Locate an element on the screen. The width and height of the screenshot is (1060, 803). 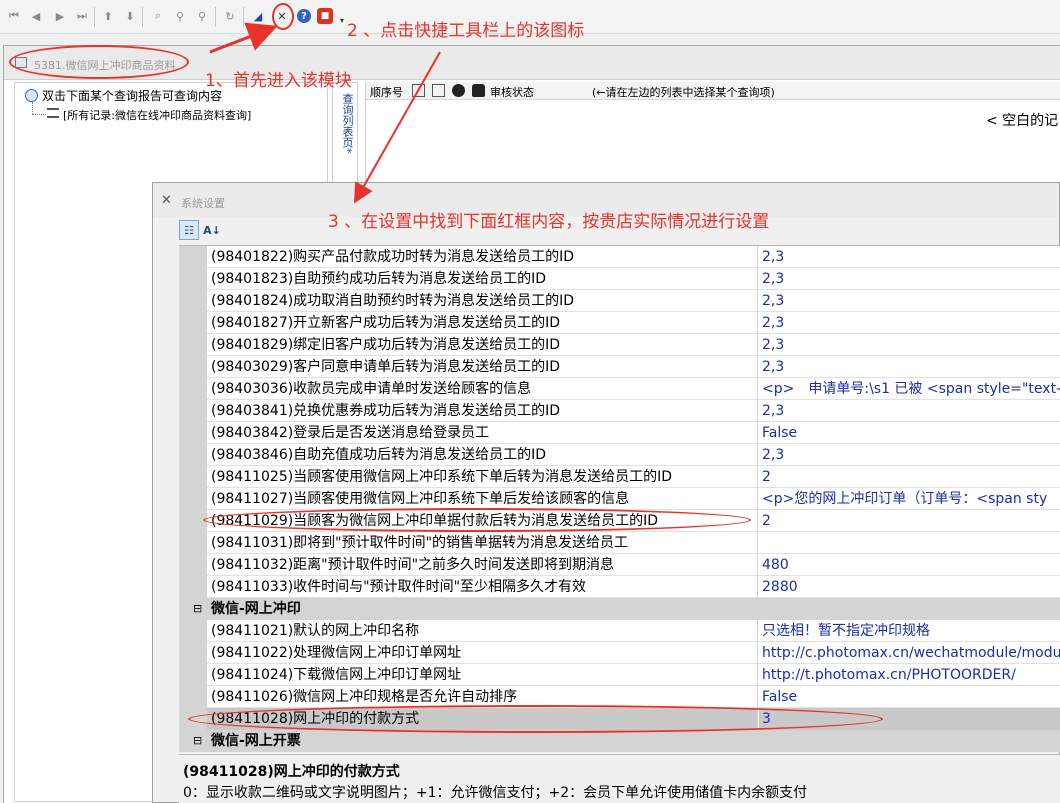
property-row: (98411032)距离"预计取件时间"之前多久时间发送即将到期消息 480 is located at coordinates (619, 565).